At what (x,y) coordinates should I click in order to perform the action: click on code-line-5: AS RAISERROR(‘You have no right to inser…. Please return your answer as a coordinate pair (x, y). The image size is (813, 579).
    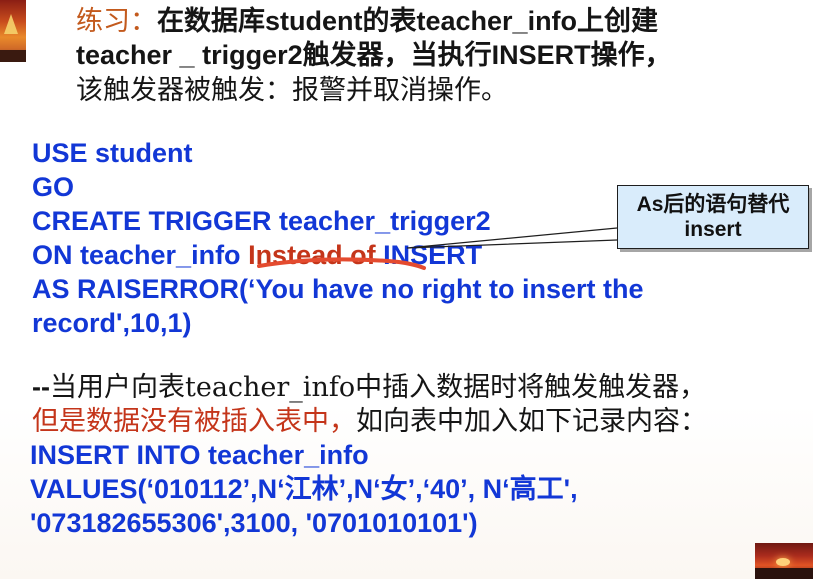
    Looking at the image, I should click on (338, 289).